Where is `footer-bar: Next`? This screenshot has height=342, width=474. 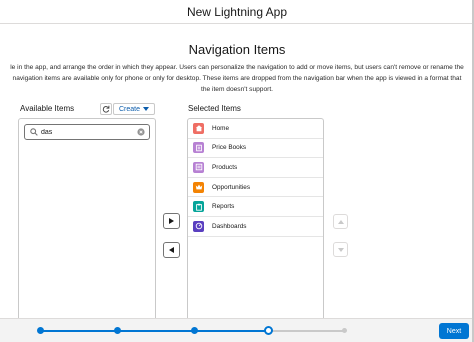
footer-bar: Next is located at coordinates (236, 330).